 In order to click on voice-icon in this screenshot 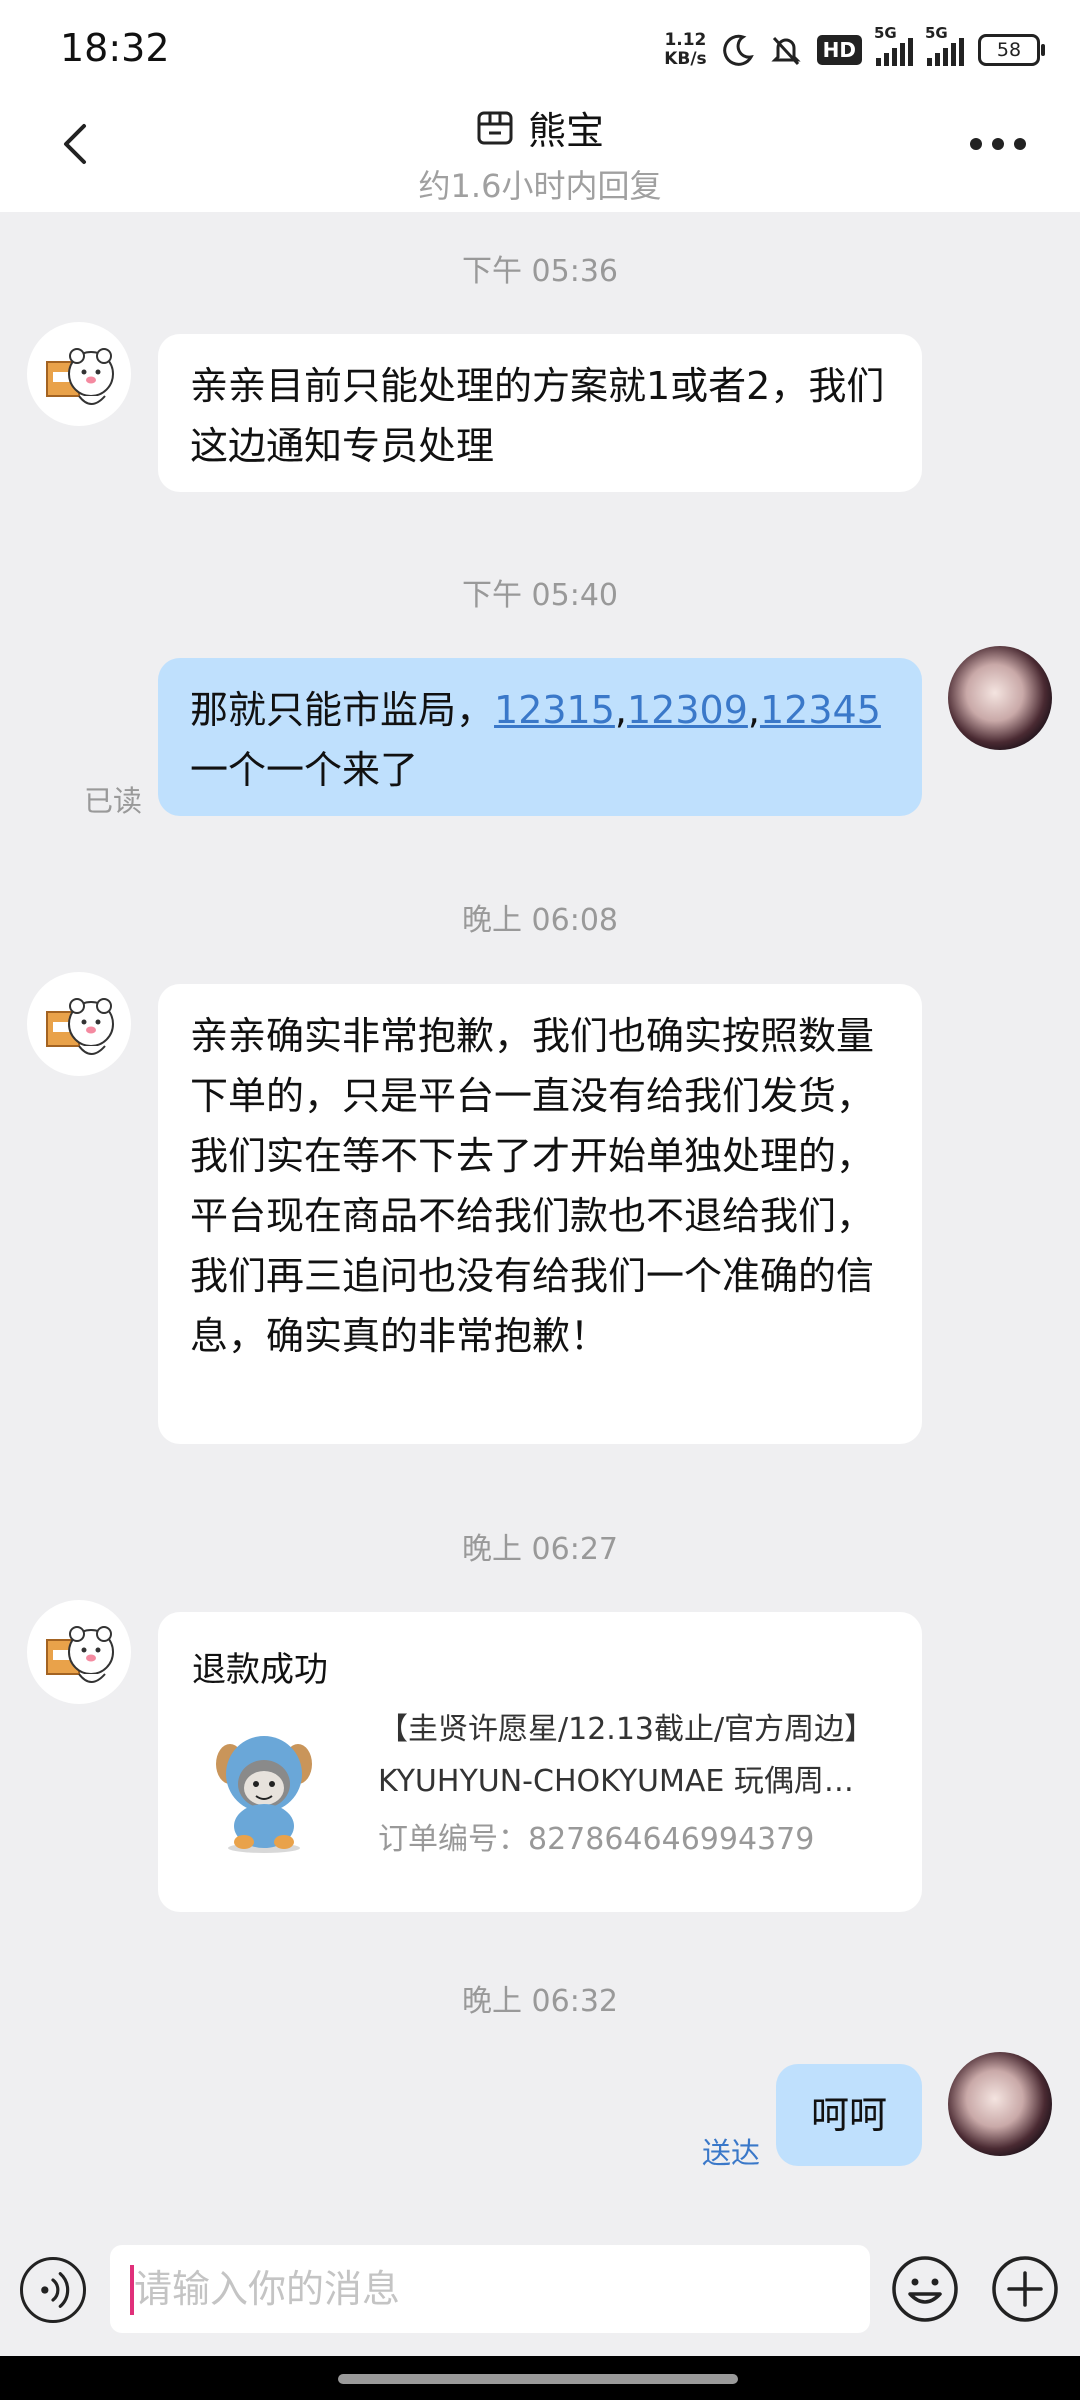, I will do `click(53, 2290)`.